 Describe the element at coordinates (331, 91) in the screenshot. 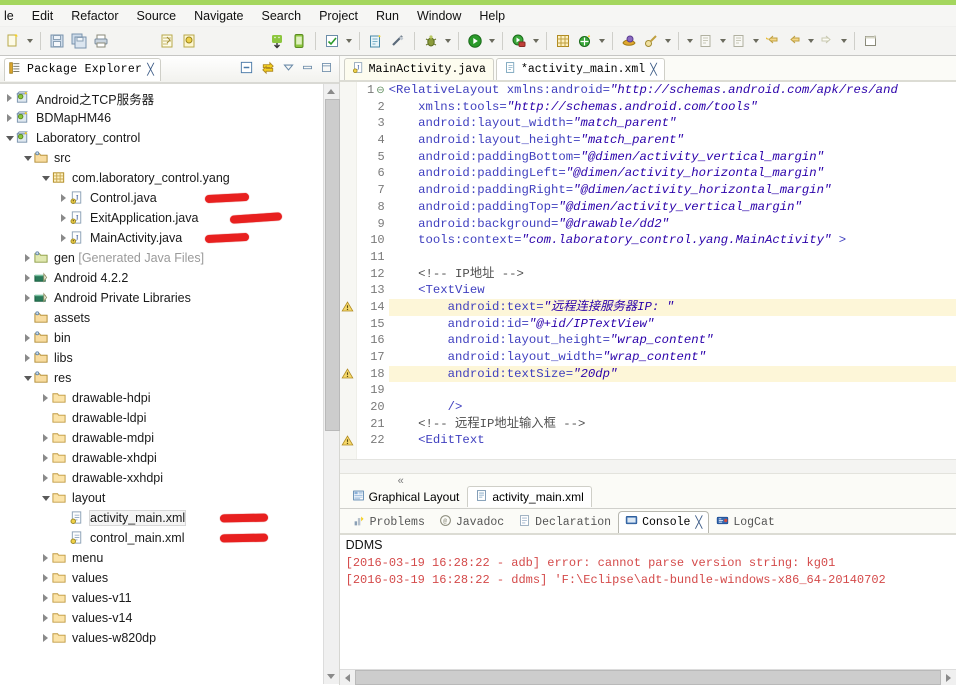

I see `scroll-up-arrow` at that location.